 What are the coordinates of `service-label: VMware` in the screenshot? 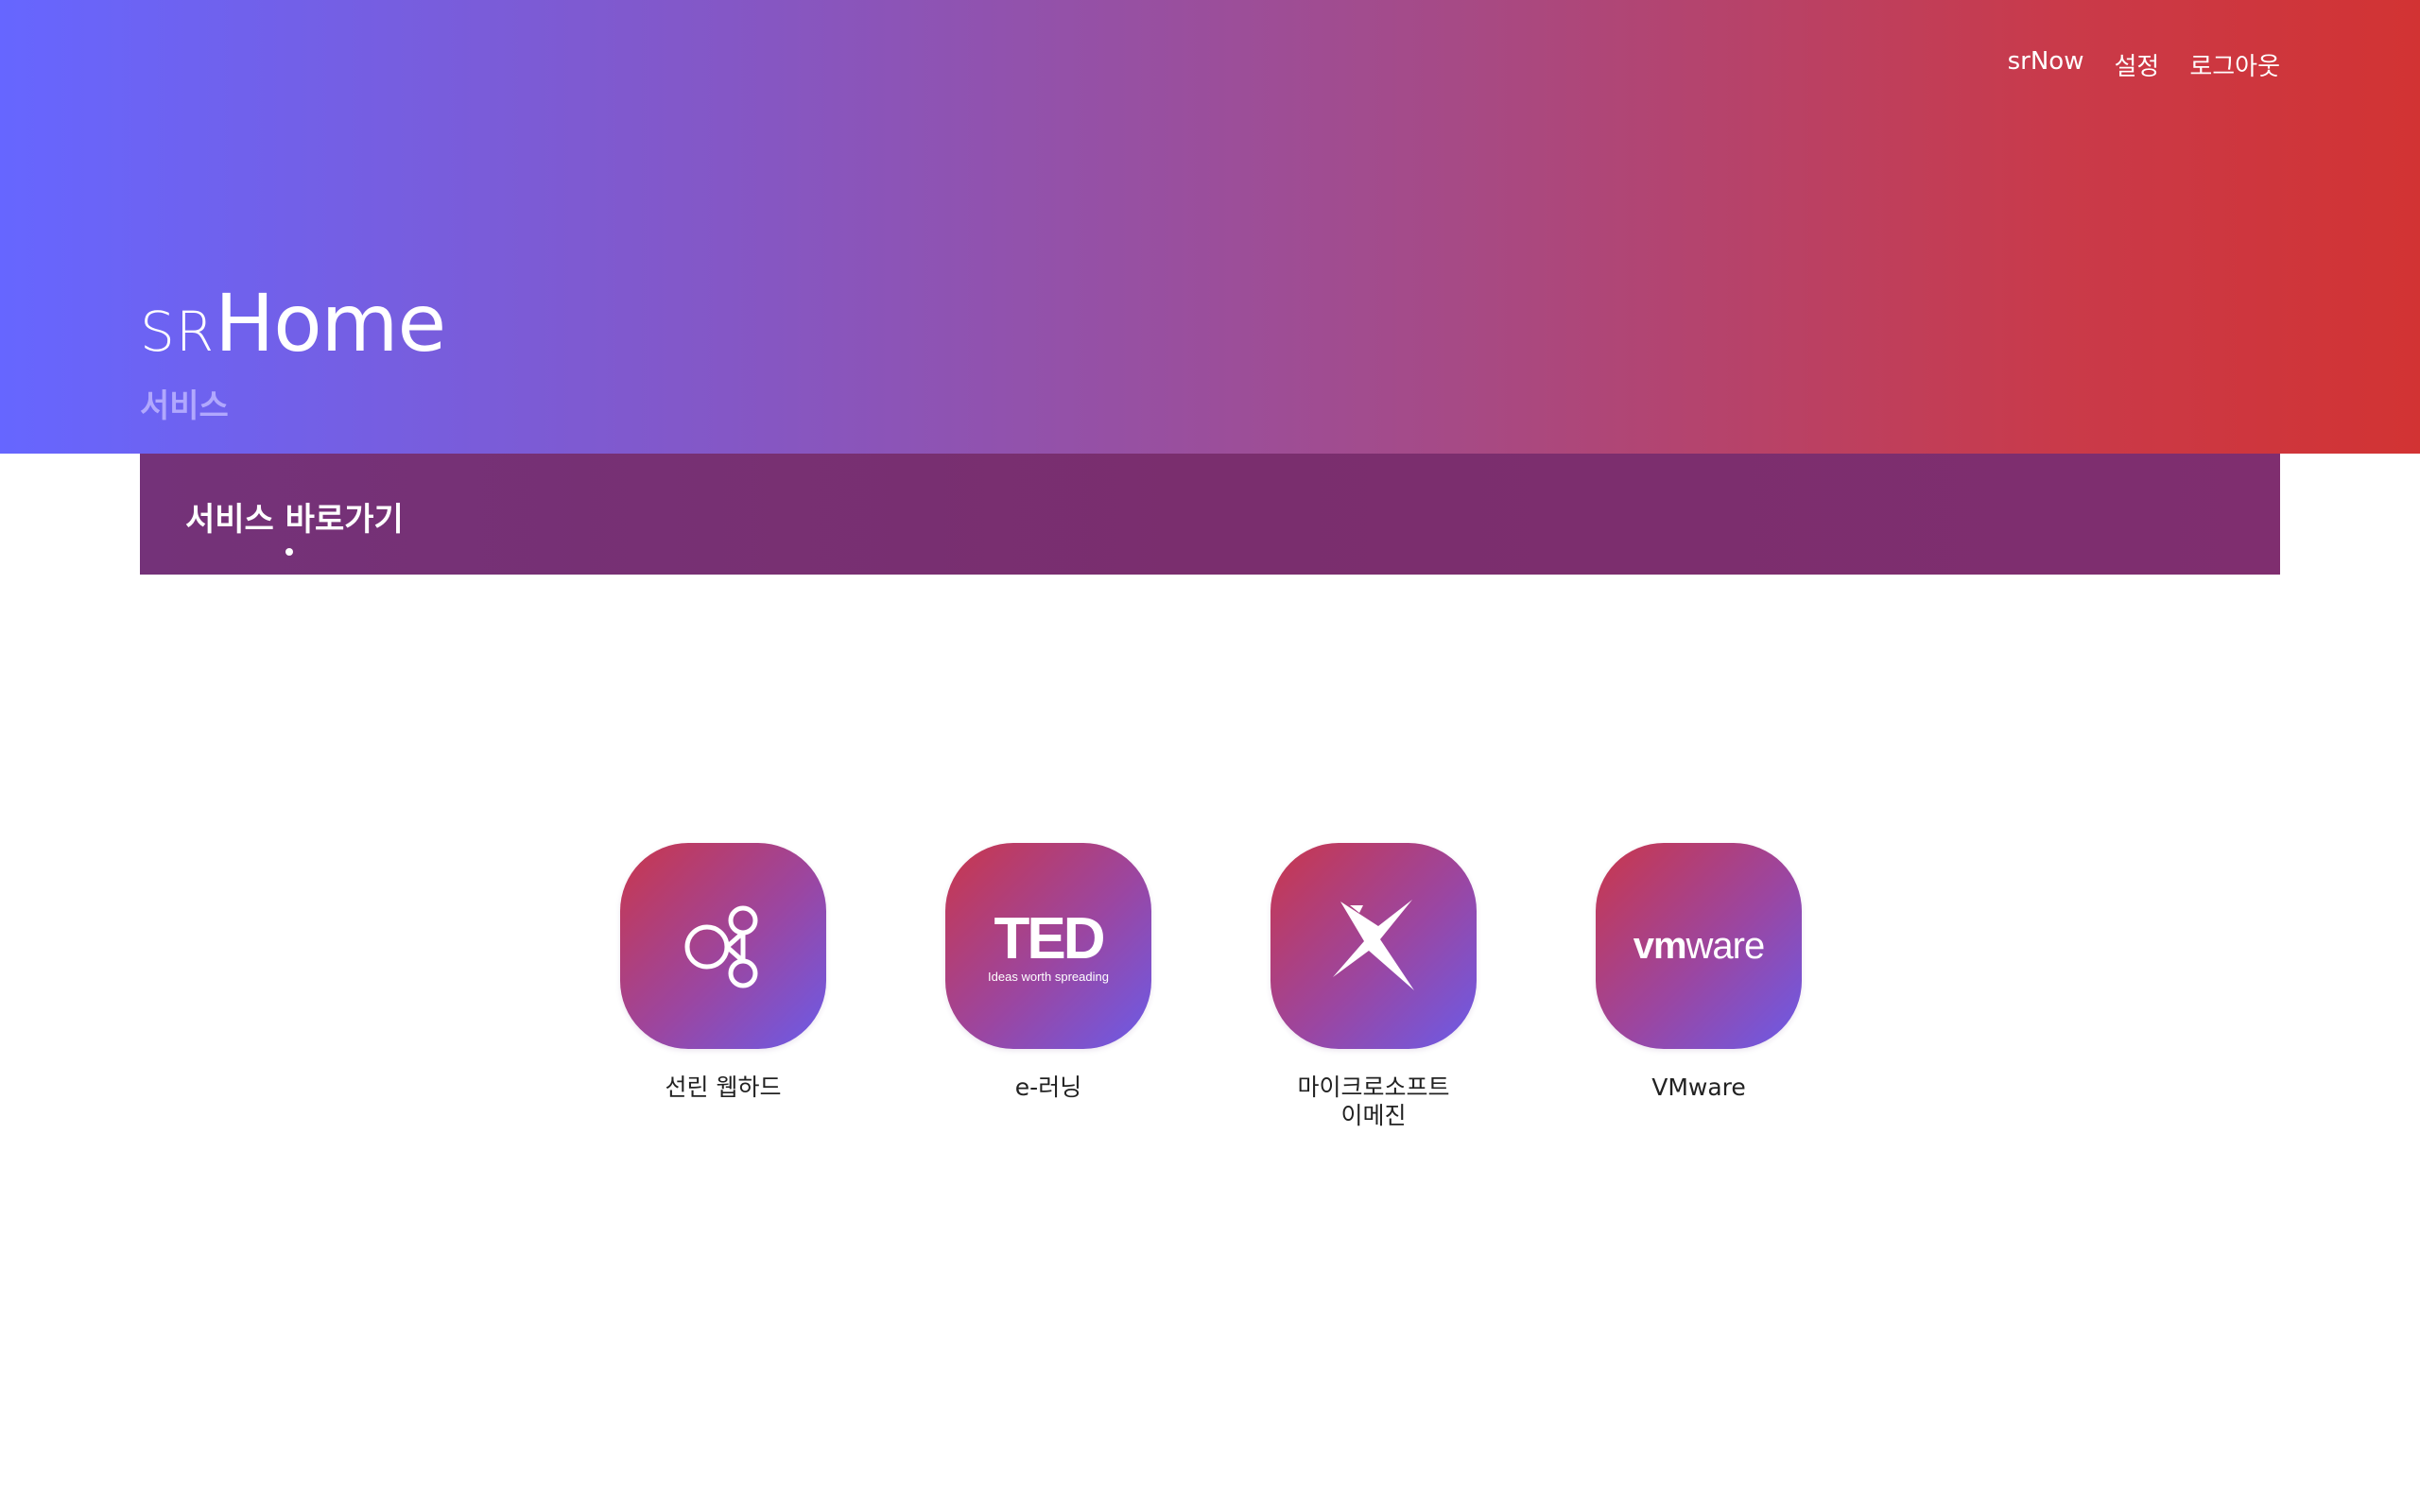 It's located at (1698, 1087).